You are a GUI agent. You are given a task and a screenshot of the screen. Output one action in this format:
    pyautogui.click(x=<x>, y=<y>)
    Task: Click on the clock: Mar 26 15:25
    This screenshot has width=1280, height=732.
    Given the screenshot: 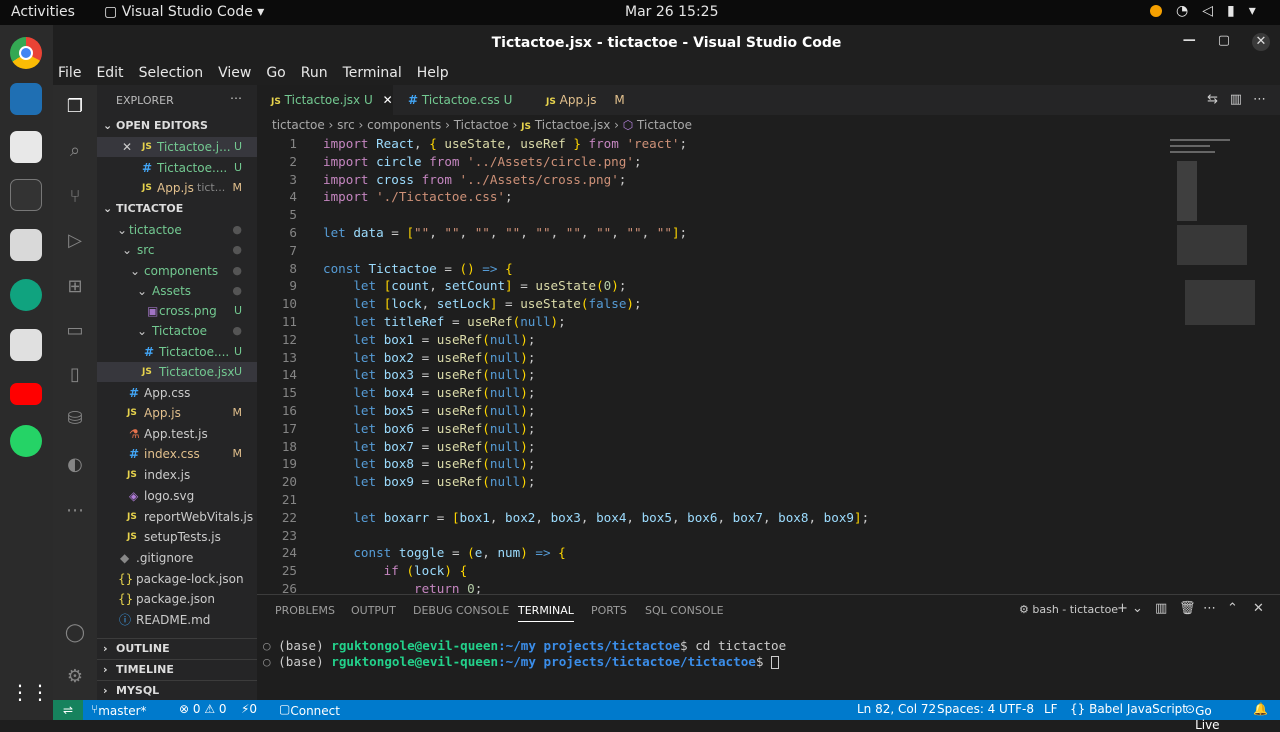 What is the action you would take?
    pyautogui.click(x=671, y=12)
    